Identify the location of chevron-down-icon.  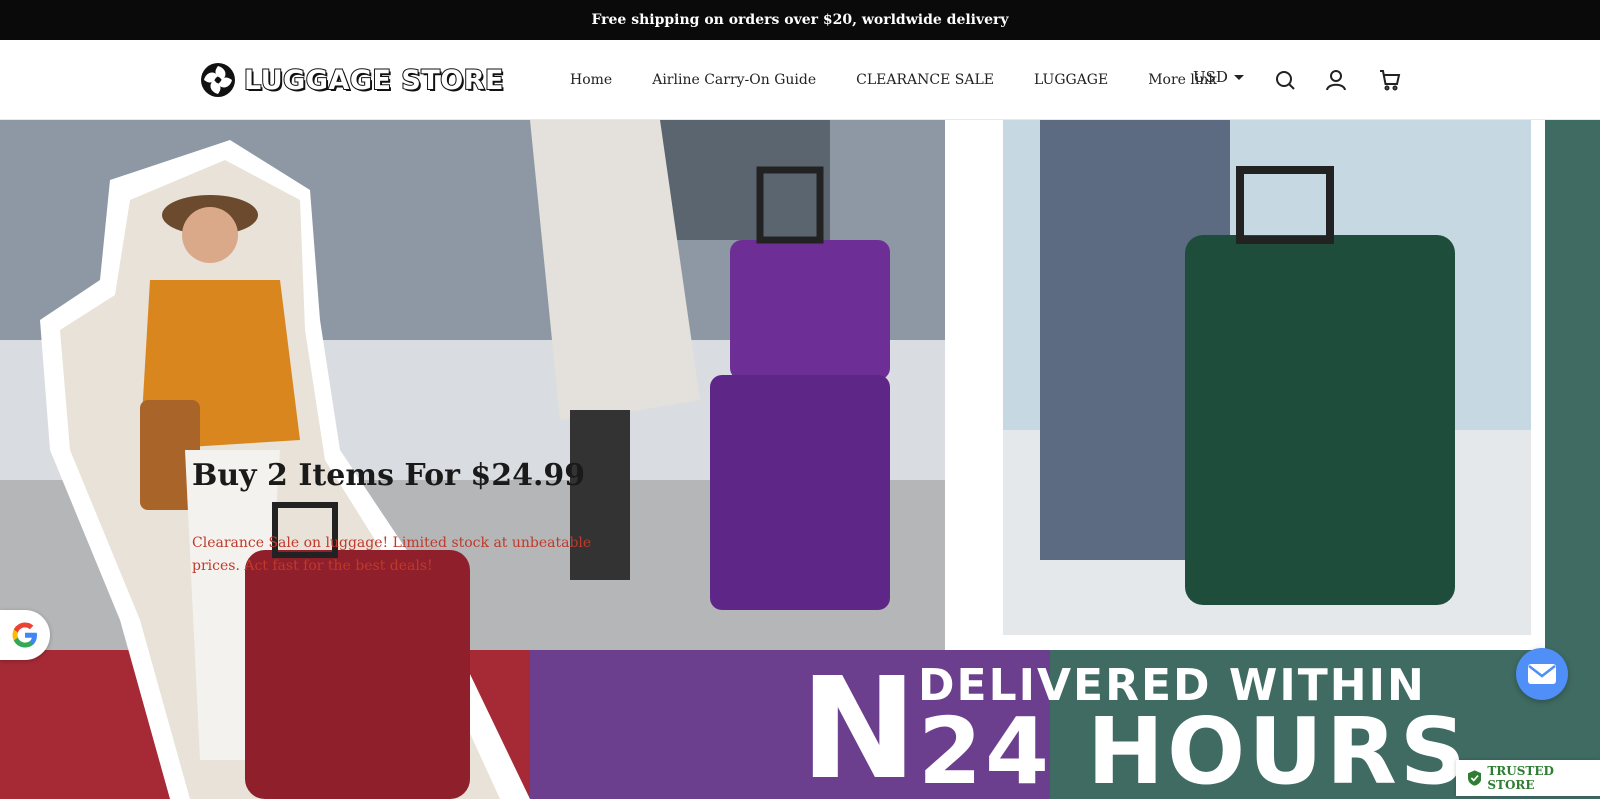
(1238, 77).